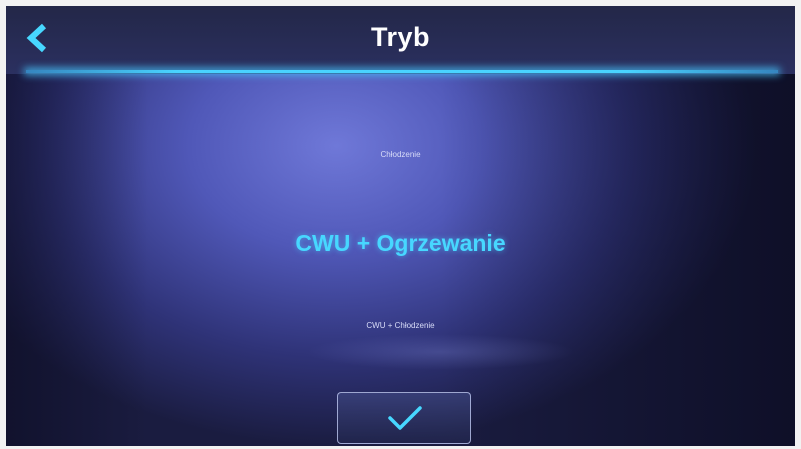 Image resolution: width=801 pixels, height=449 pixels. What do you see at coordinates (400, 154) in the screenshot?
I see `mode-option-cooling: Chłodzenie` at bounding box center [400, 154].